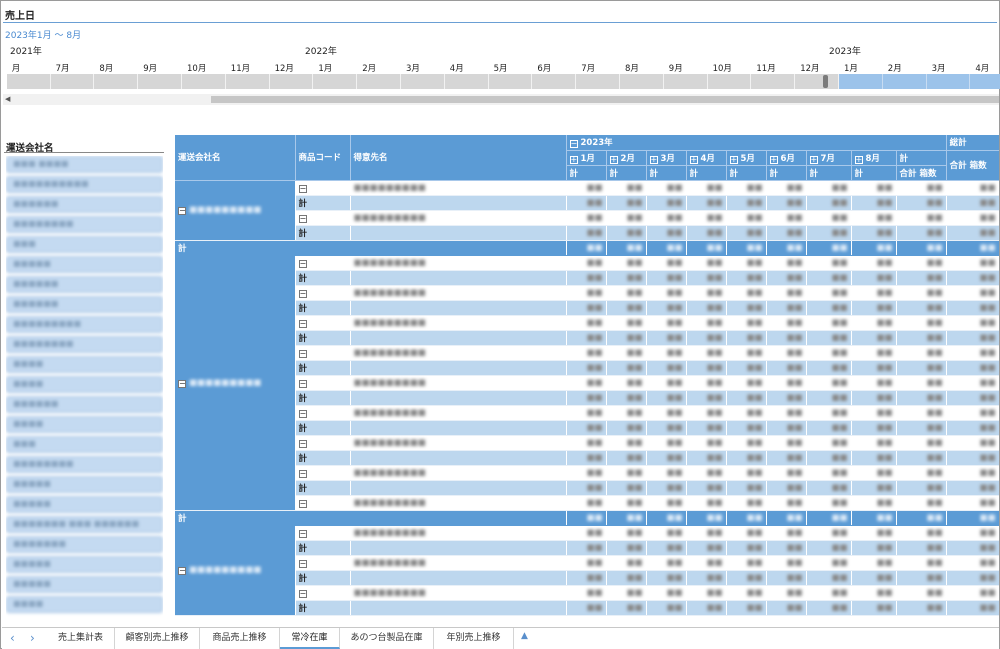 The height and width of the screenshot is (649, 1000). I want to click on slicer-item: ■■■■■■, so click(84, 284).